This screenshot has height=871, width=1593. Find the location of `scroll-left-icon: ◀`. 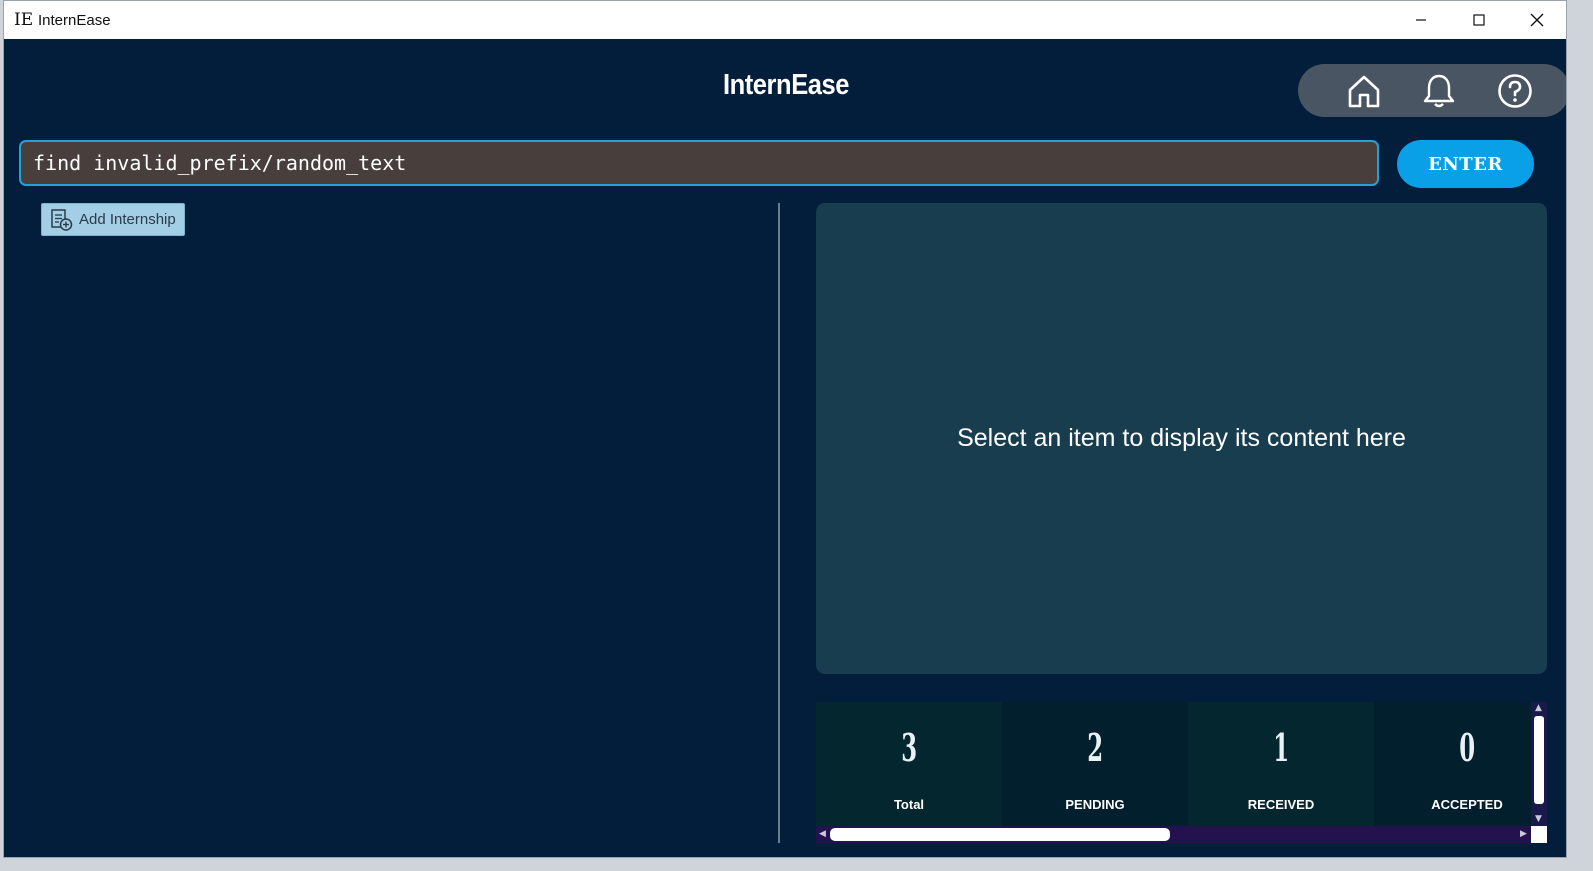

scroll-left-icon: ◀ is located at coordinates (822, 834).